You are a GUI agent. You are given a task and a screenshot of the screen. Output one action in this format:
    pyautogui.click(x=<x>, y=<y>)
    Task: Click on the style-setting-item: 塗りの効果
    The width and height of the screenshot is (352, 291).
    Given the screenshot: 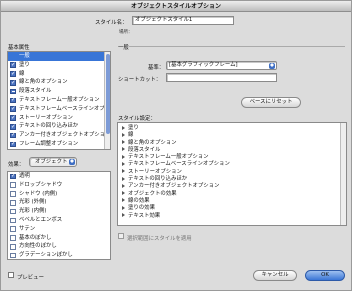 What is the action you would take?
    pyautogui.click(x=232, y=208)
    